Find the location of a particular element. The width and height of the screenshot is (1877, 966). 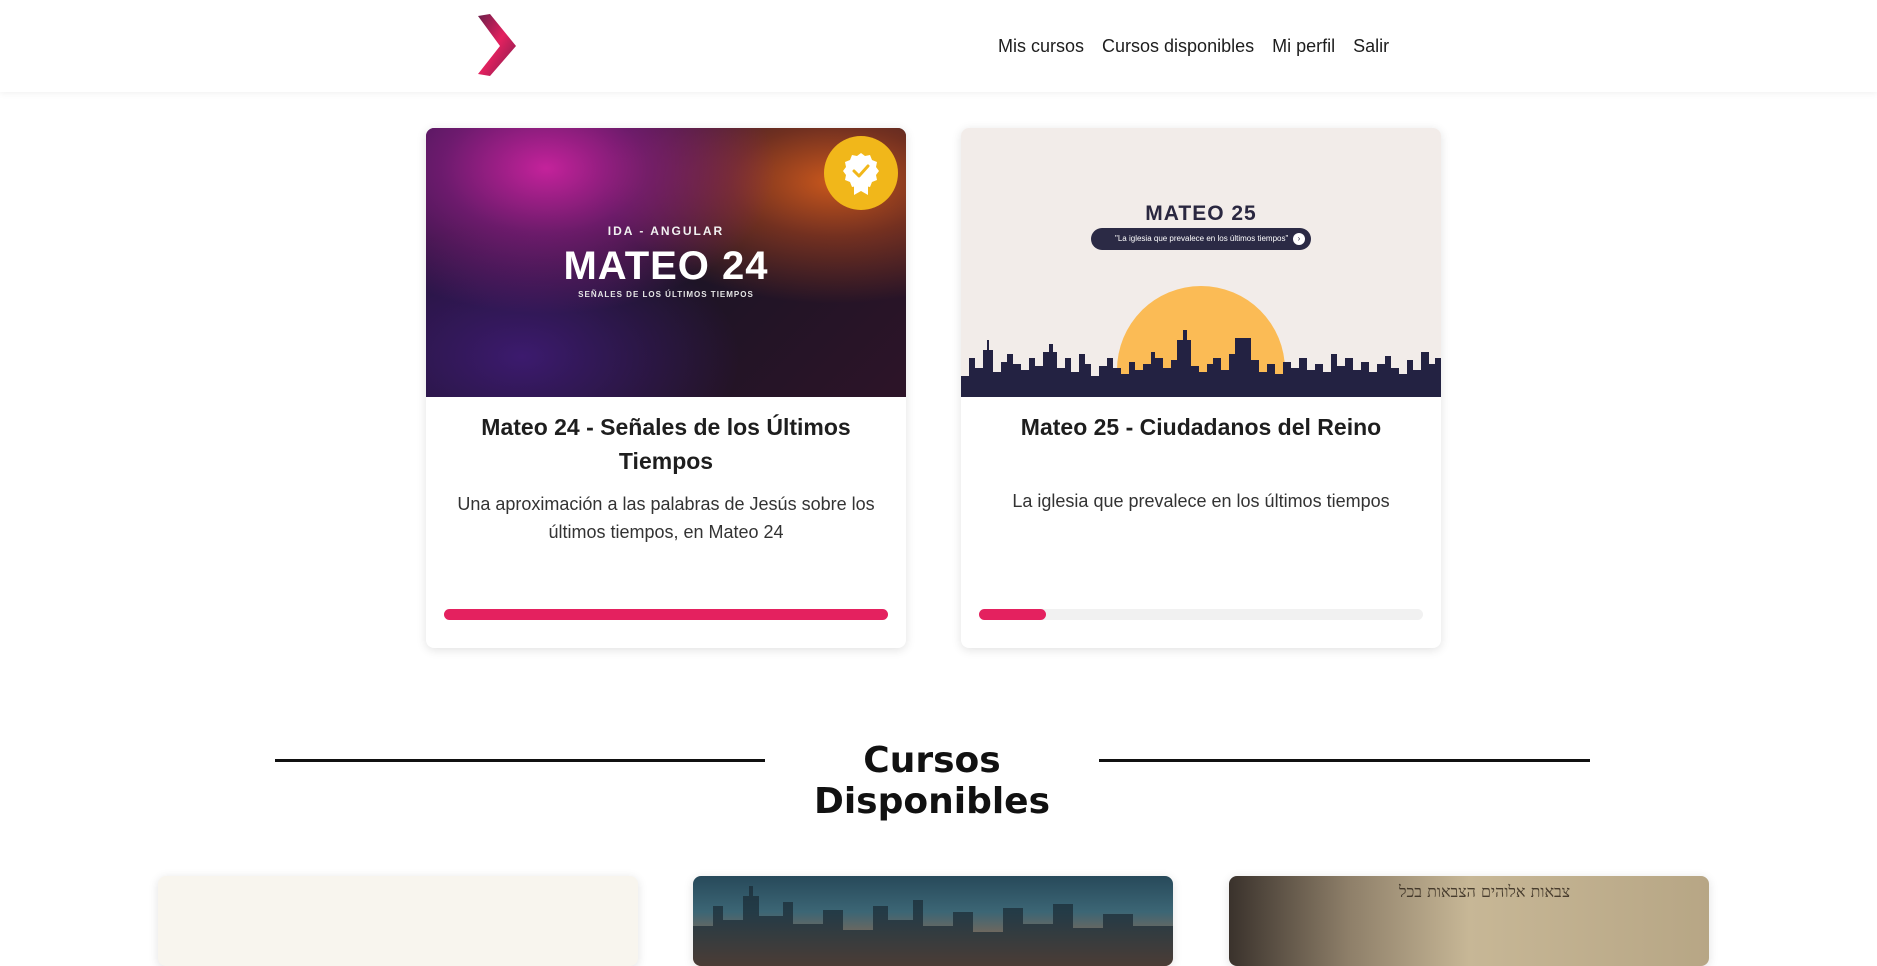

available-course-card: צבאות אלוהים הצבאות בכל is located at coordinates (1469, 921).